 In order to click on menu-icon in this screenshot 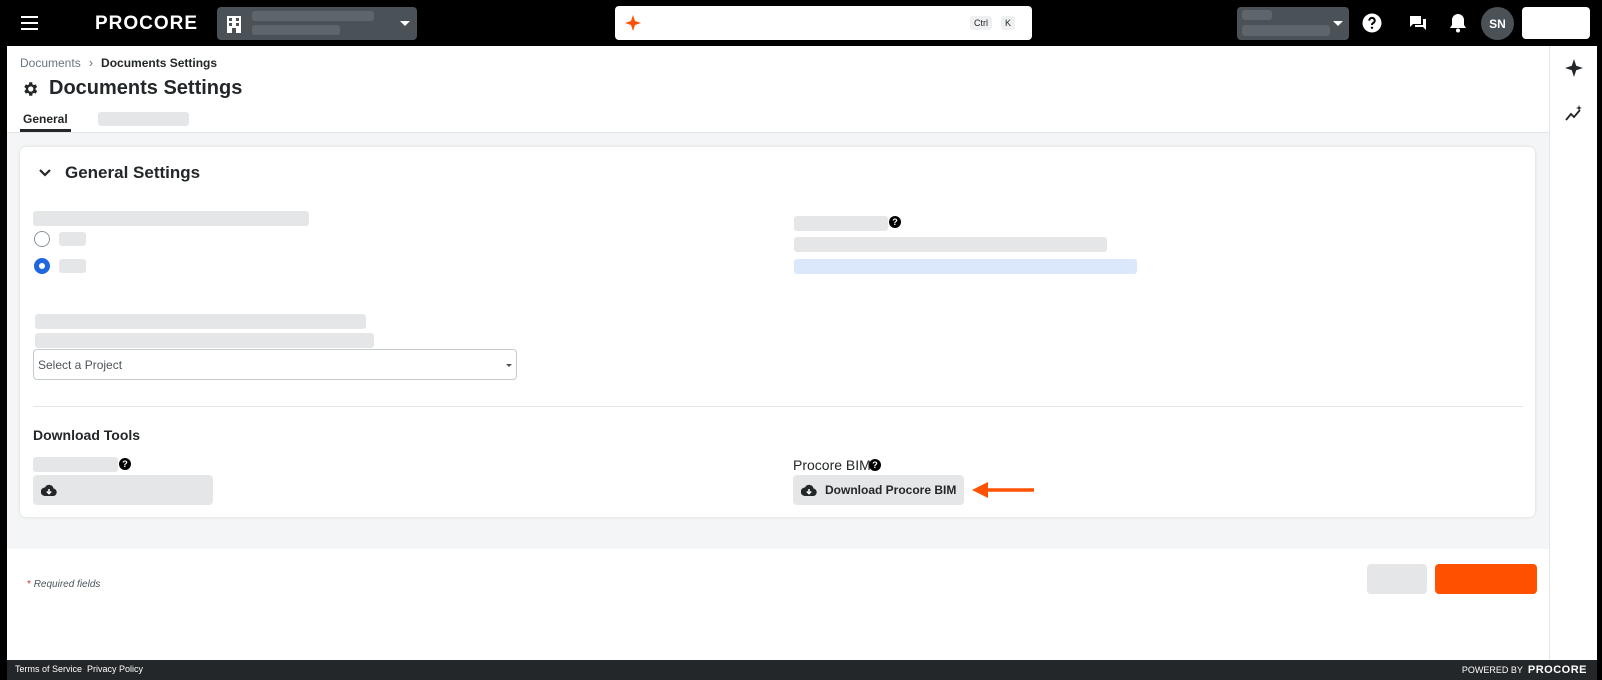, I will do `click(32, 23)`.